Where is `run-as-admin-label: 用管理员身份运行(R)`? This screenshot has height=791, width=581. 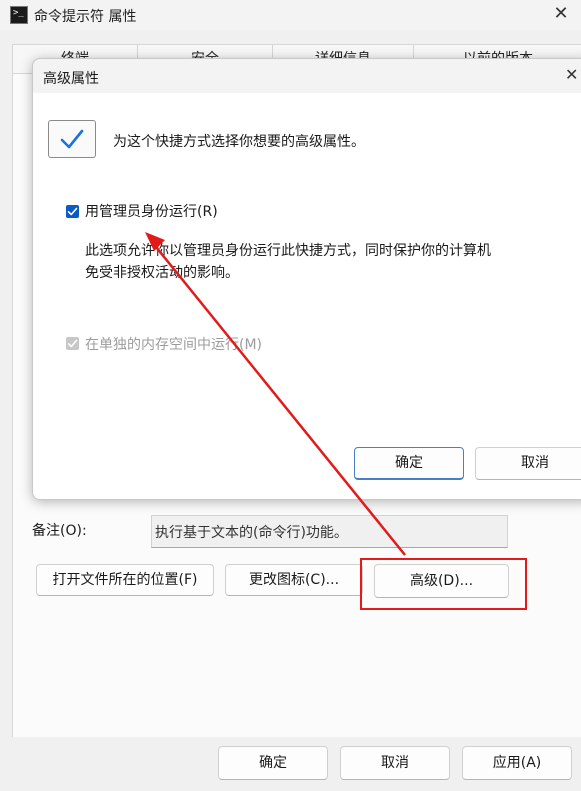 run-as-admin-label: 用管理员身份运行(R) is located at coordinates (151, 211).